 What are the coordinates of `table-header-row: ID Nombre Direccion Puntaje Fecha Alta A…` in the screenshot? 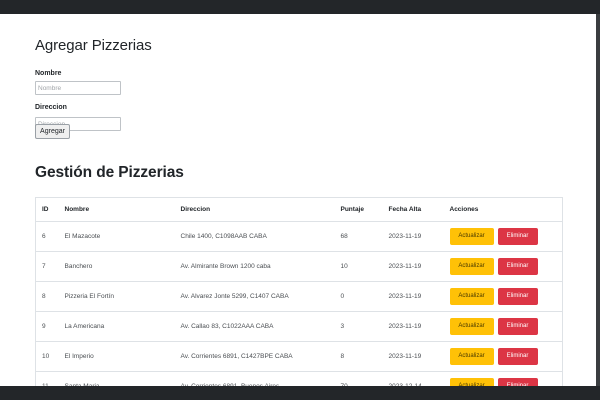 It's located at (299, 209).